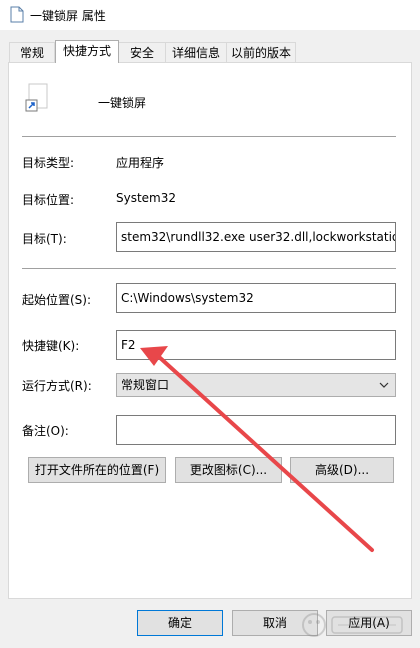 The image size is (420, 648). I want to click on run-label: 运行方式(R):, so click(57, 386).